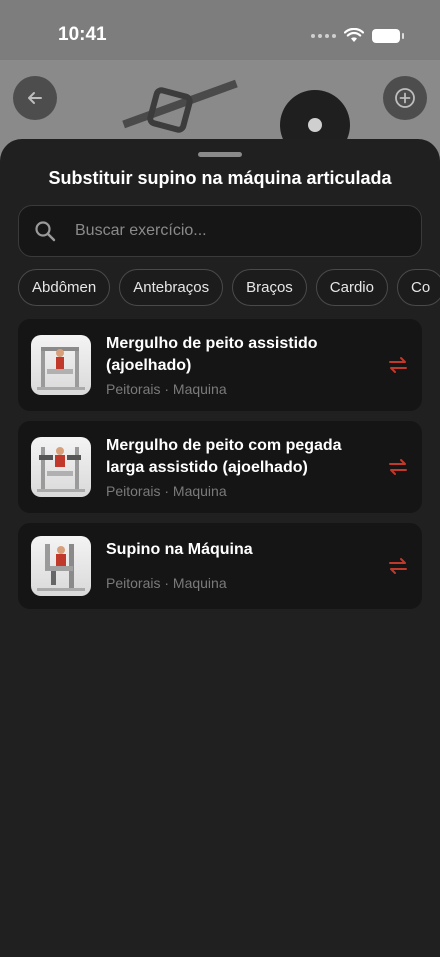 The width and height of the screenshot is (440, 957). I want to click on chip-co: Co, so click(418, 287).